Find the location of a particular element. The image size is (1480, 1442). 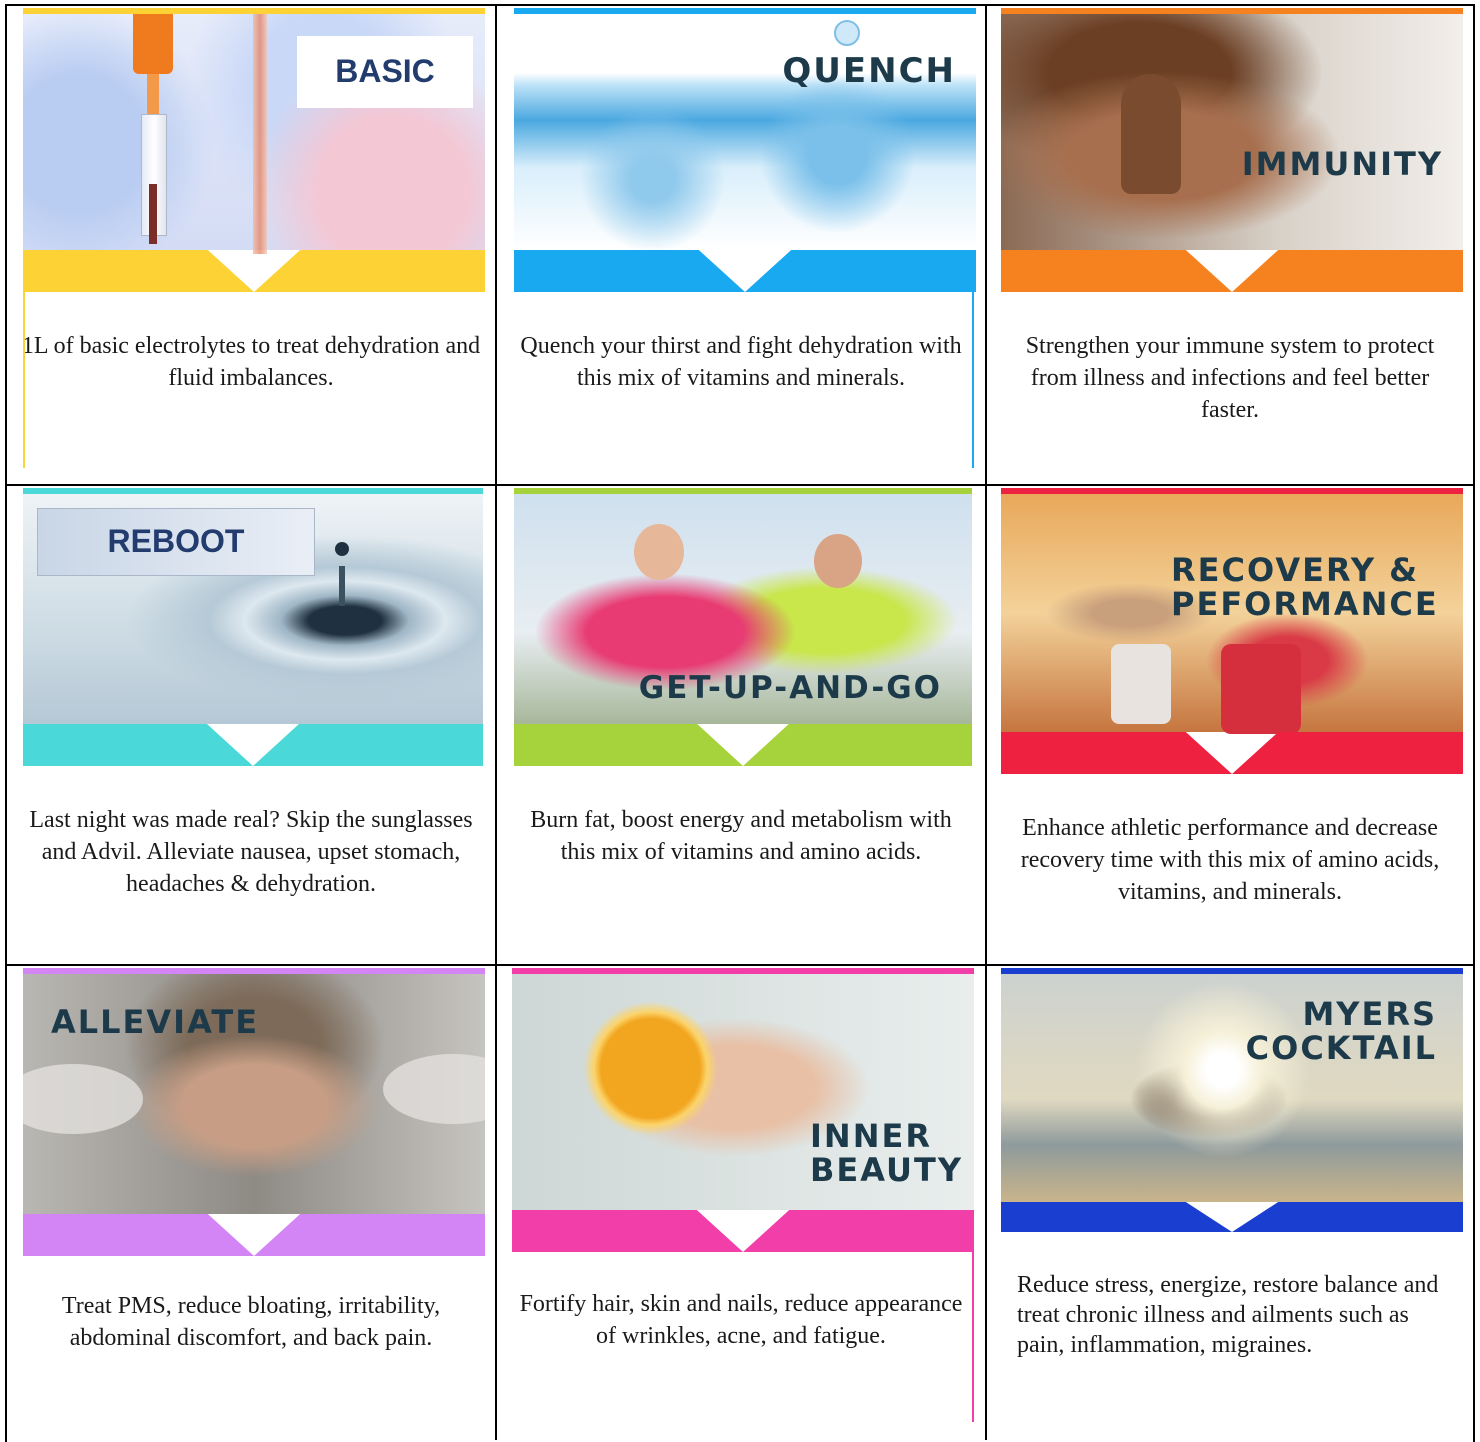

banner-recovery: RECOVERY & PEFORMANCE is located at coordinates (1232, 631).